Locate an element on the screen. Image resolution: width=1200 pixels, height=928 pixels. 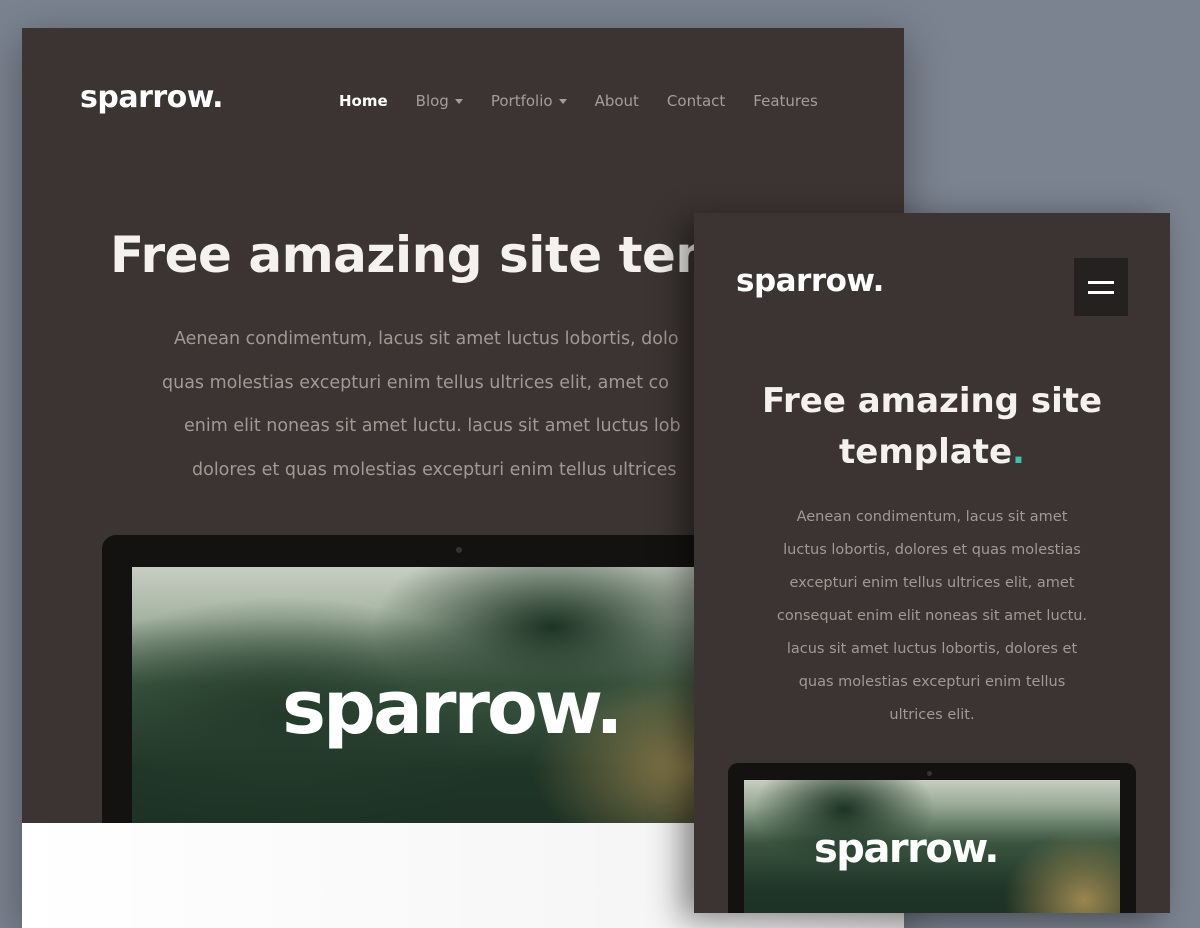
nav-item-about: About is located at coordinates (617, 101).